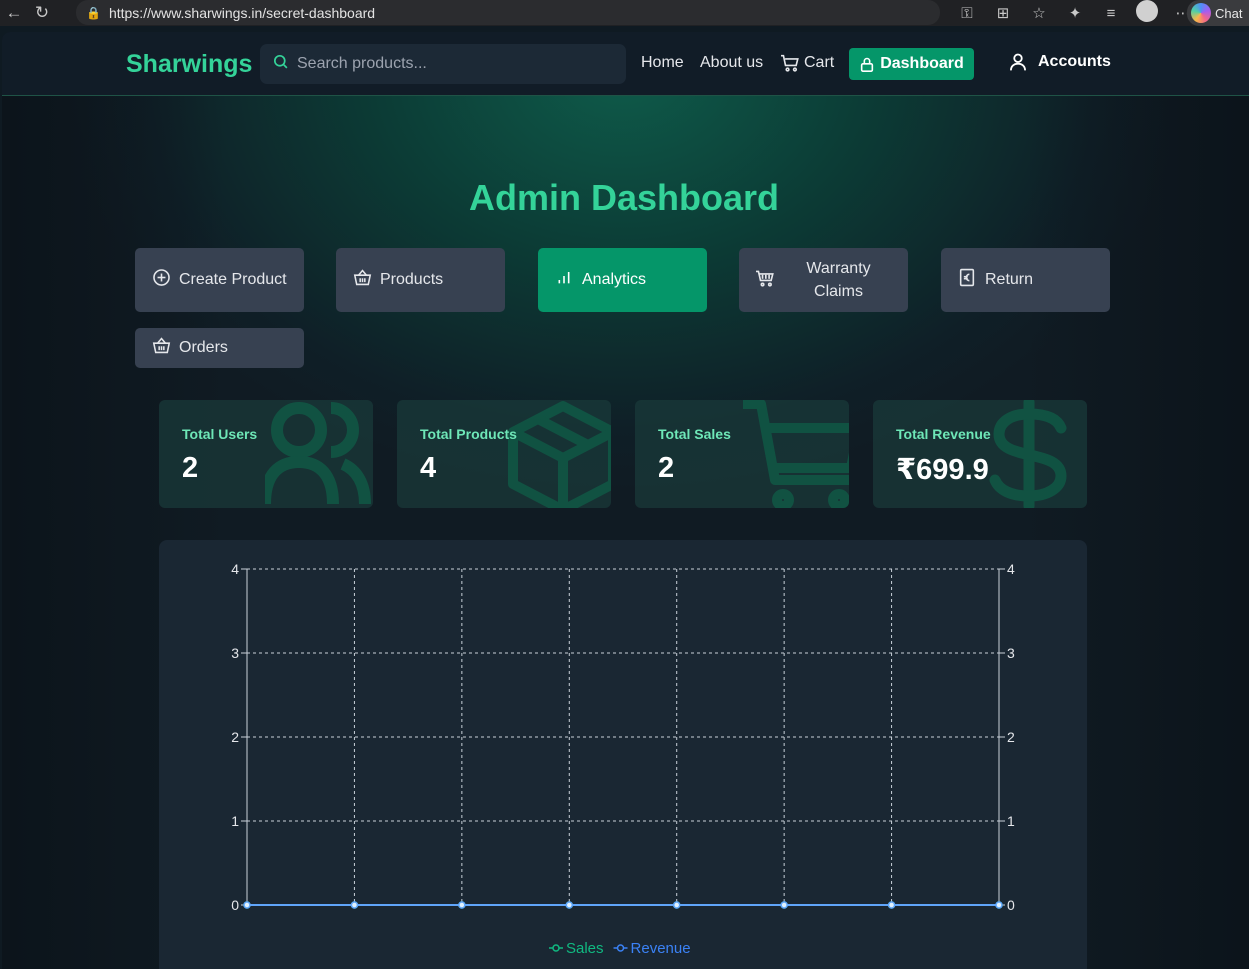  What do you see at coordinates (1028, 454) in the screenshot?
I see `dollar-icon` at bounding box center [1028, 454].